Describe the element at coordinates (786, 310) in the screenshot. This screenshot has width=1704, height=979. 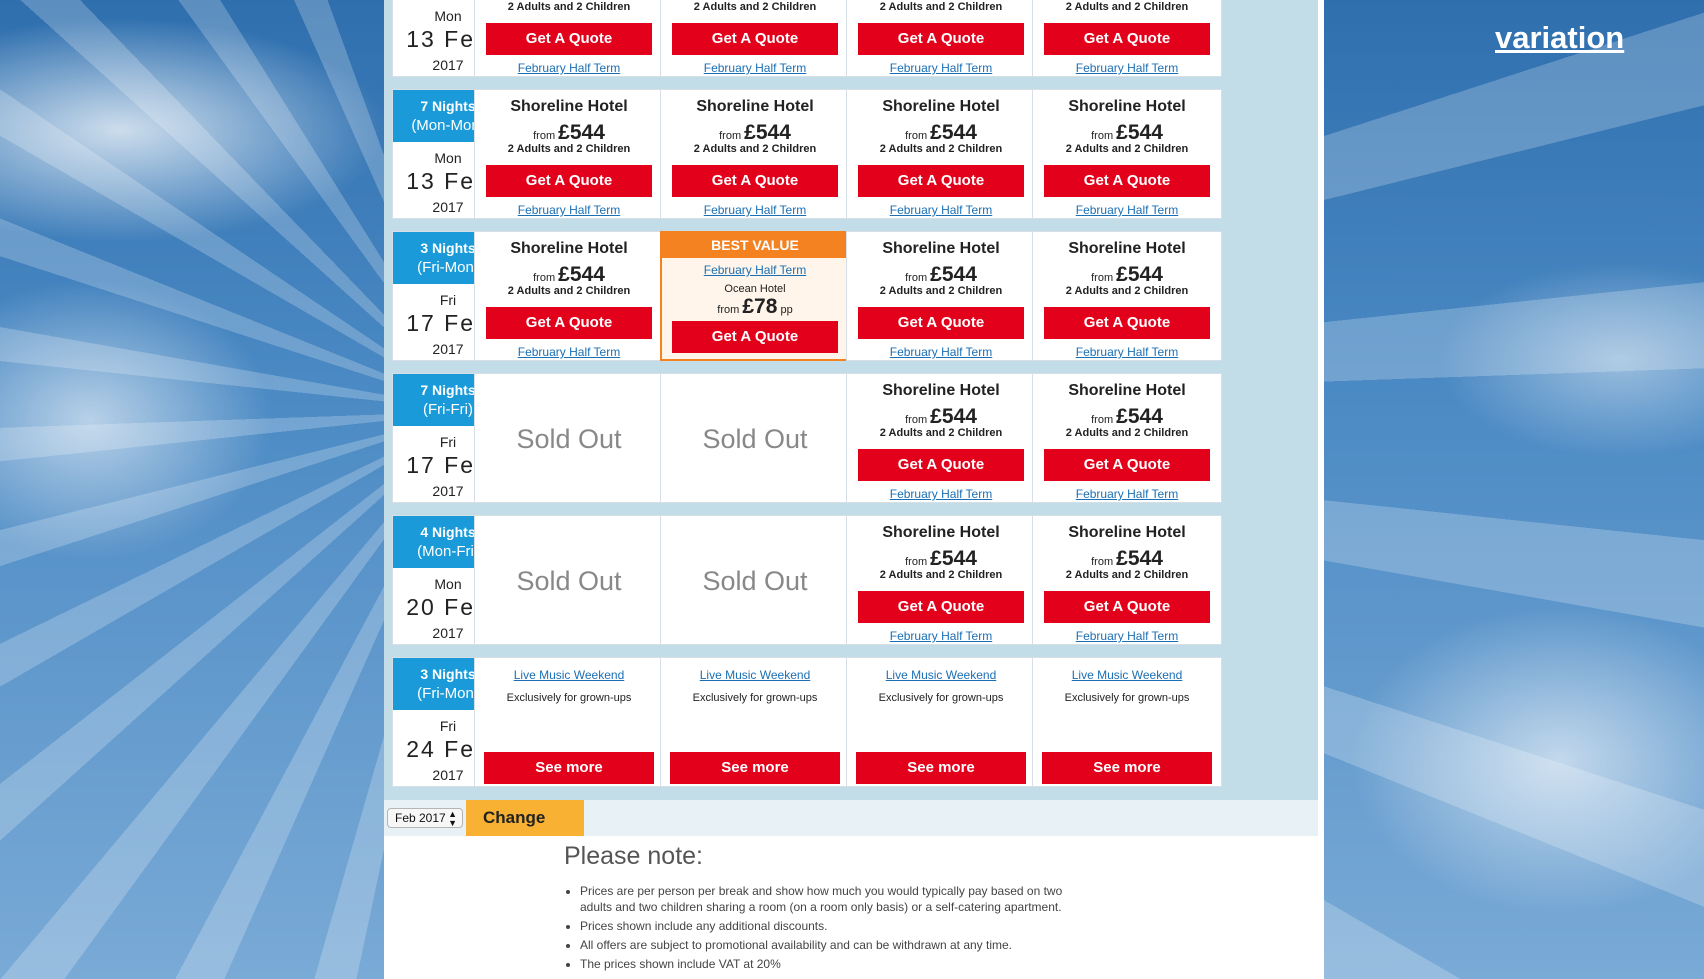
I see `price-suffix: pp` at that location.